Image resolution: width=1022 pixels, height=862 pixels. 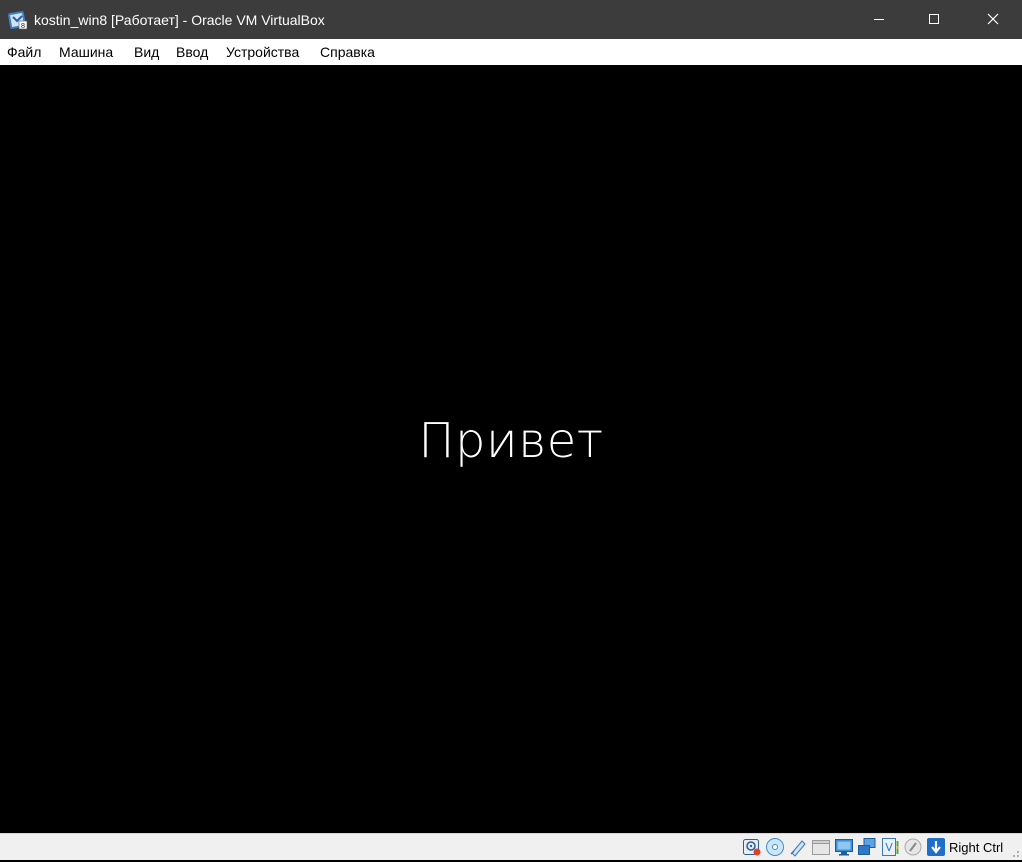 What do you see at coordinates (146, 52) in the screenshot?
I see `menu-view: Вид` at bounding box center [146, 52].